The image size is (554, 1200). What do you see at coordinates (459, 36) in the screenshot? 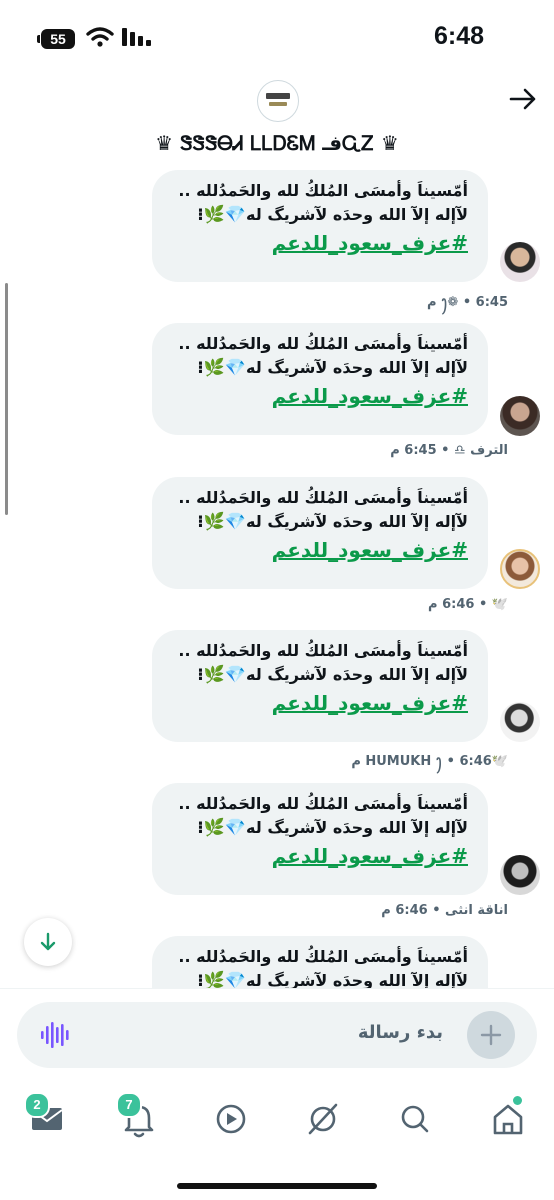
I see `clock: 6:48` at bounding box center [459, 36].